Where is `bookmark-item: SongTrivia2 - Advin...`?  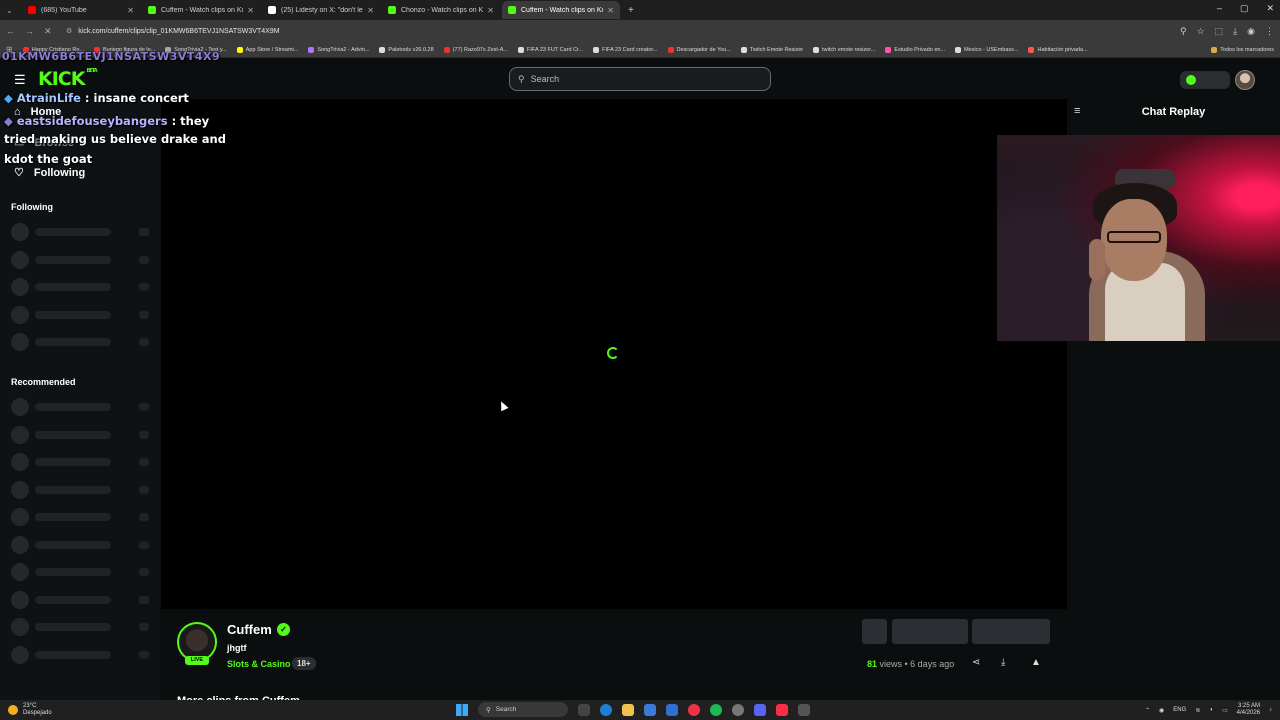
bookmark-item: SongTrivia2 - Advin... is located at coordinates (338, 49).